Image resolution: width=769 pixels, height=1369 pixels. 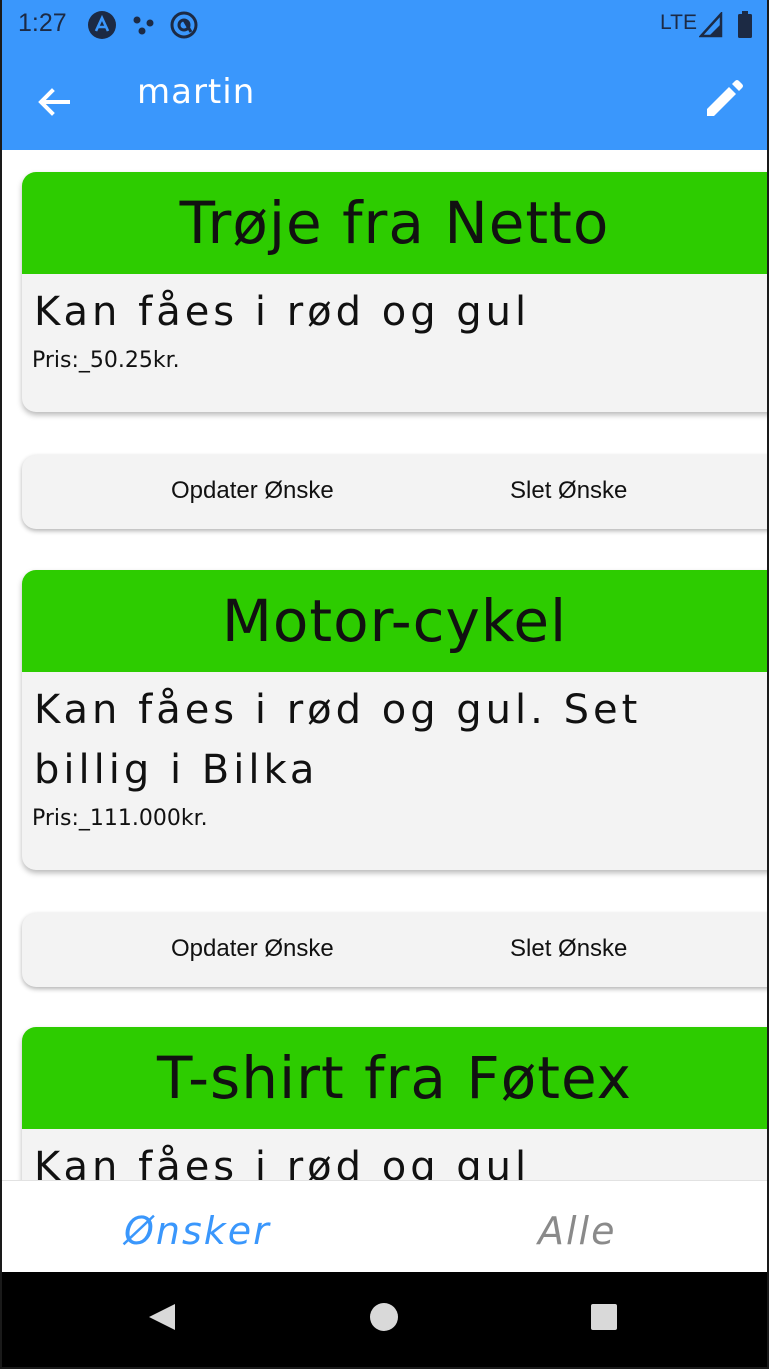 I want to click on wish-title: T-shirt fra Føtex, so click(x=394, y=1078).